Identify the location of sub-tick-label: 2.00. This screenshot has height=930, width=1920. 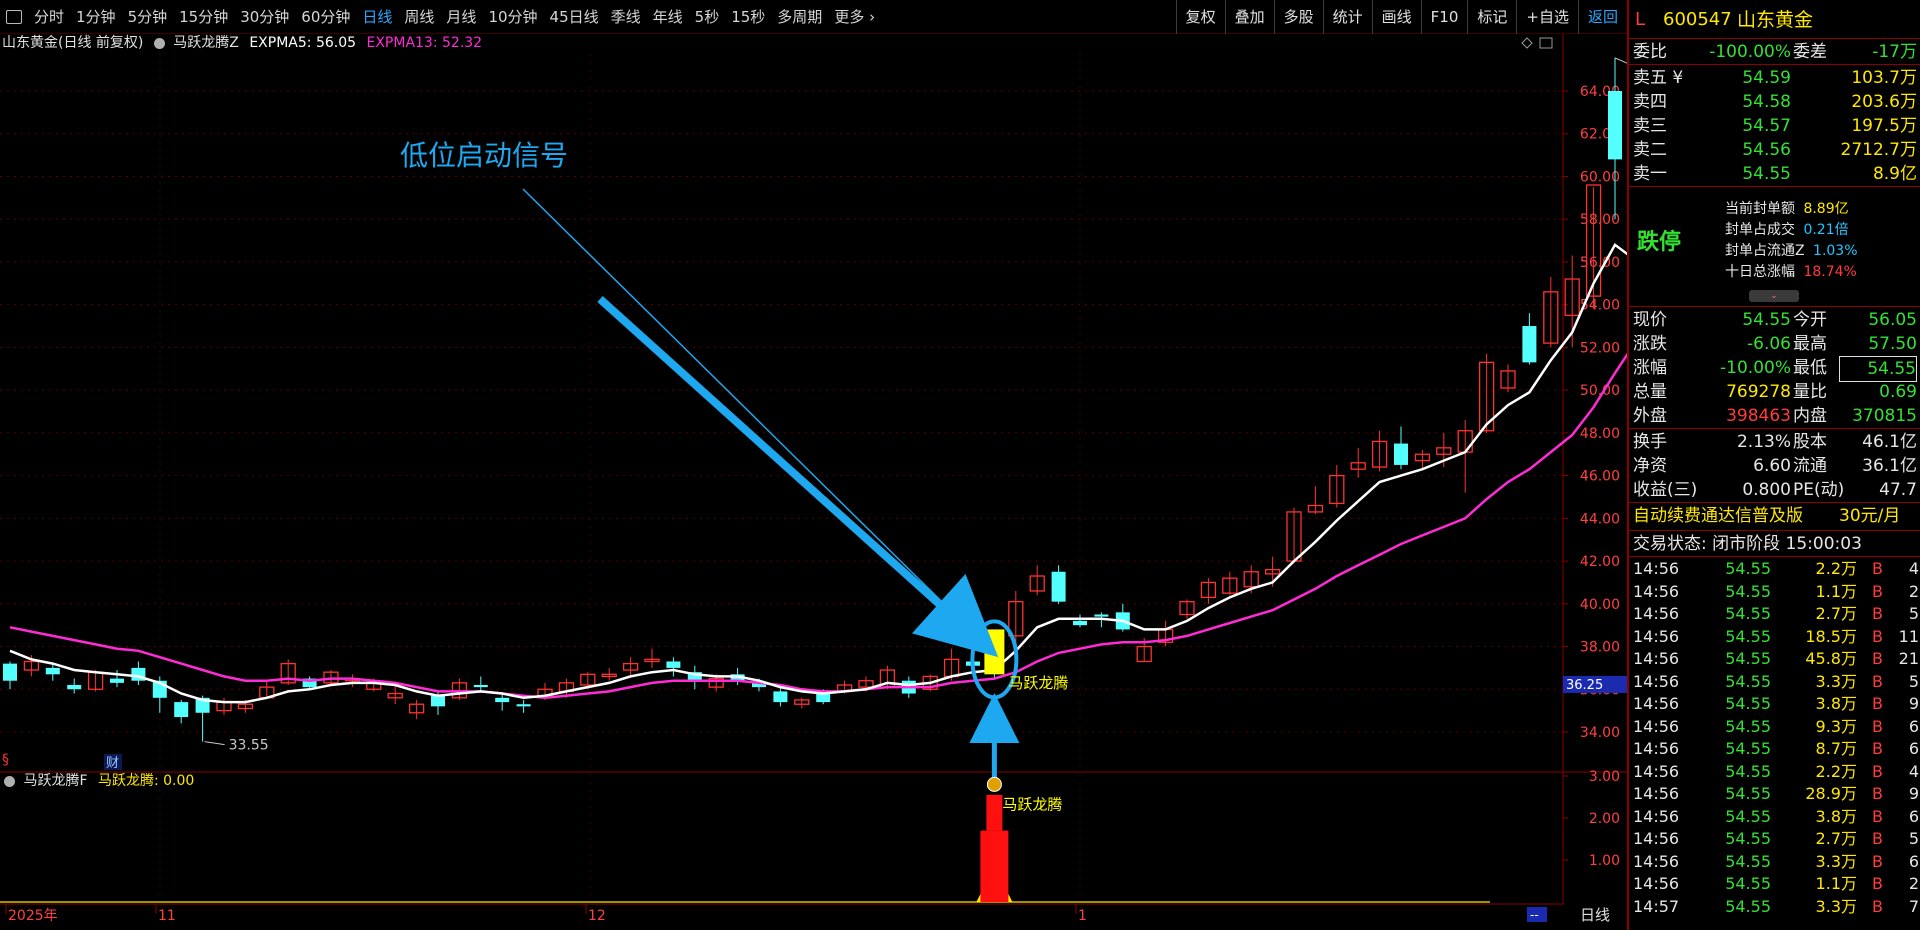
(1604, 819).